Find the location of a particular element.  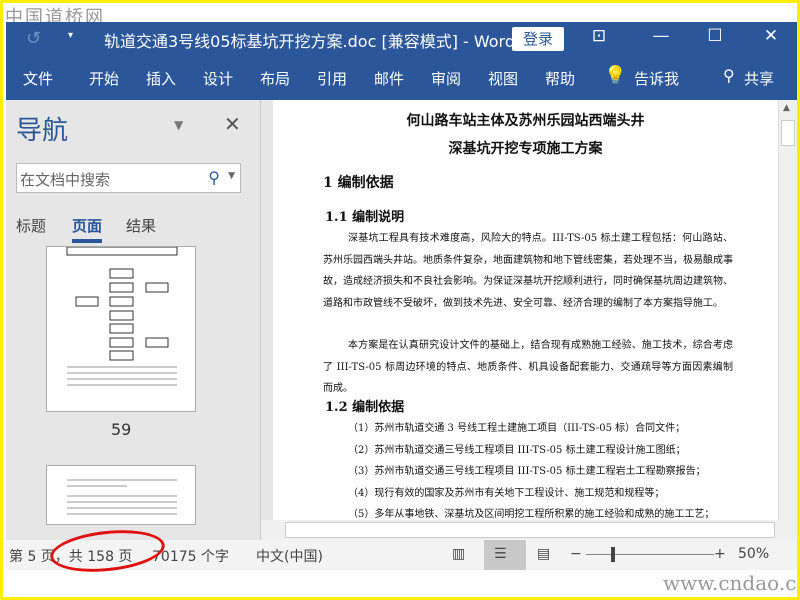

zoom-out-button: − is located at coordinates (576, 554).